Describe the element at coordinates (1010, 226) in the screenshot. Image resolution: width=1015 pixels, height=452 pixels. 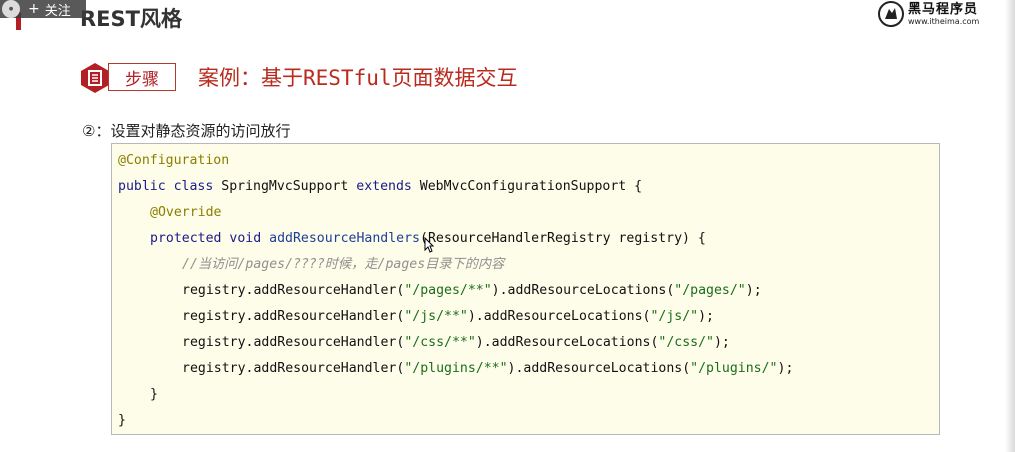
I see `window-edge` at that location.